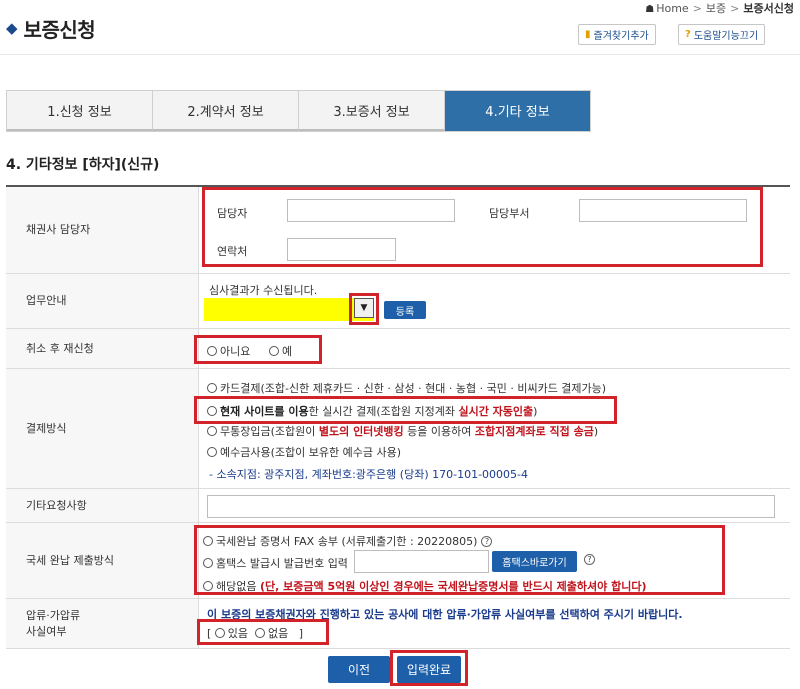  What do you see at coordinates (672, 8) in the screenshot?
I see `breadcrumb-home: Home` at bounding box center [672, 8].